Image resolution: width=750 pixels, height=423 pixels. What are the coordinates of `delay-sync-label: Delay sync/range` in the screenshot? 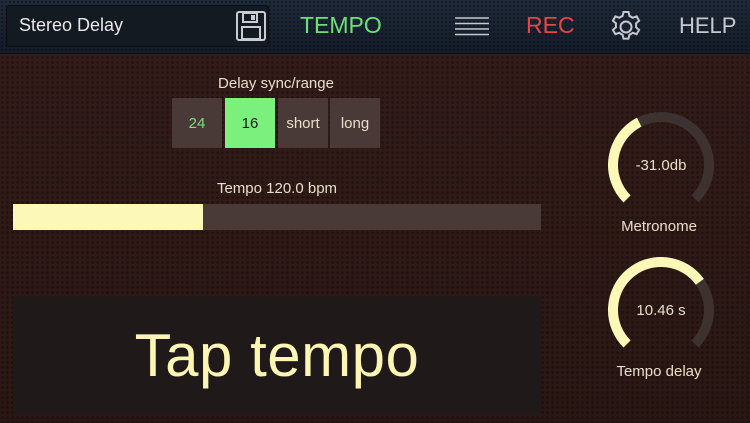 It's located at (276, 83).